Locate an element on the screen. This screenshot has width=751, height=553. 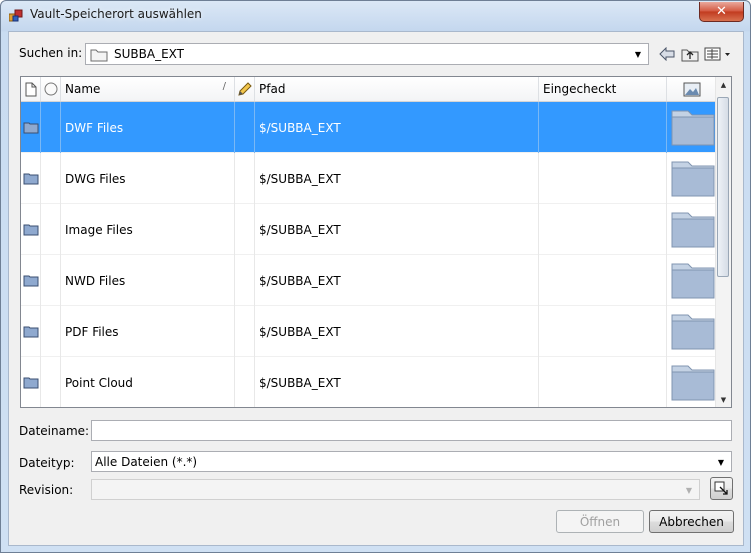
column-path-label: Pfad is located at coordinates (272, 89).